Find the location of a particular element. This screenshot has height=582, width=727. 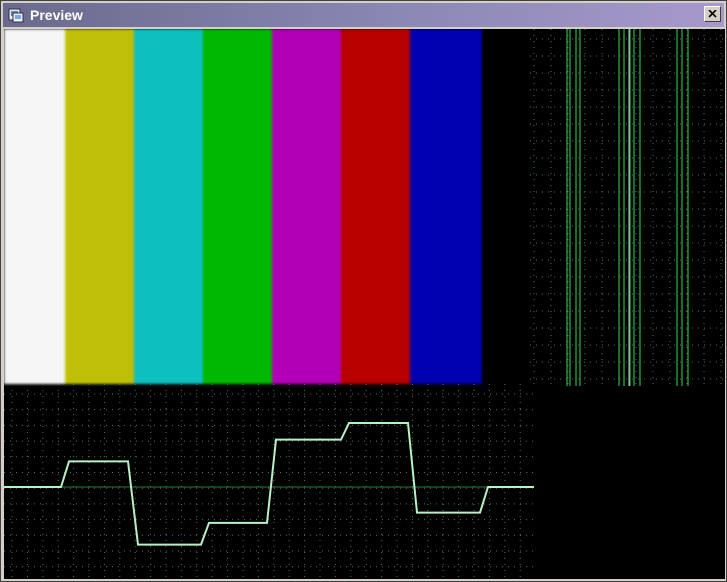

close-button is located at coordinates (712, 14).